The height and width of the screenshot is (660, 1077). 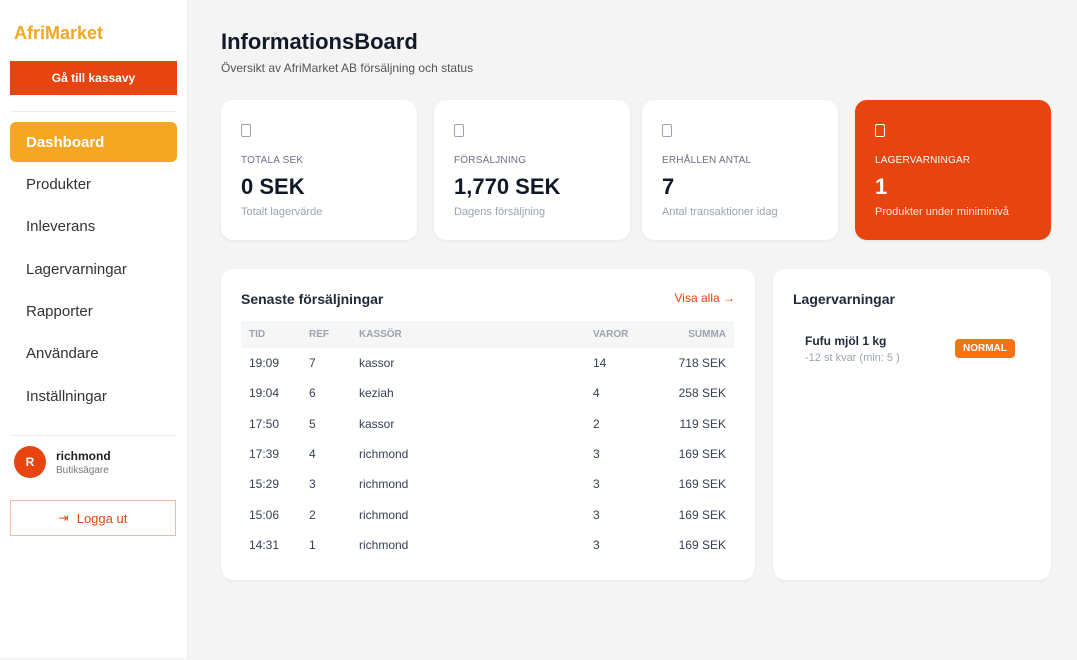 What do you see at coordinates (923, 160) in the screenshot?
I see `stat-label: LAGERVARNINGAR` at bounding box center [923, 160].